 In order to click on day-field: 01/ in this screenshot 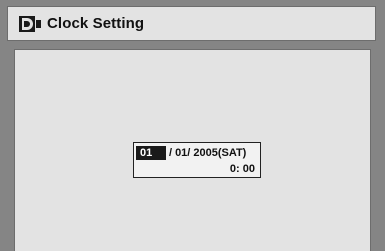, I will do `click(182, 153)`.